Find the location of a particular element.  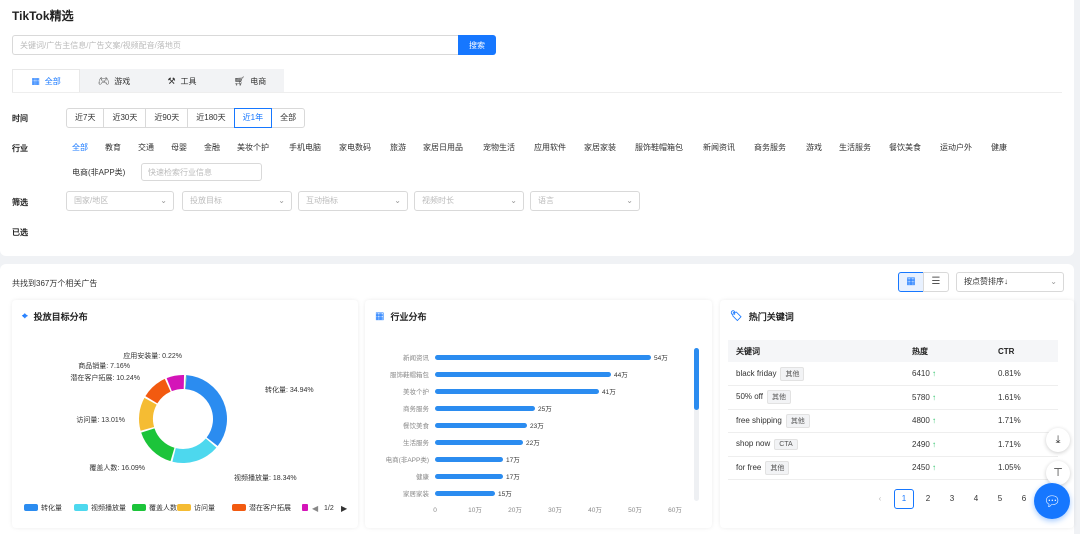

industry-item: 生活服务 is located at coordinates (855, 147).